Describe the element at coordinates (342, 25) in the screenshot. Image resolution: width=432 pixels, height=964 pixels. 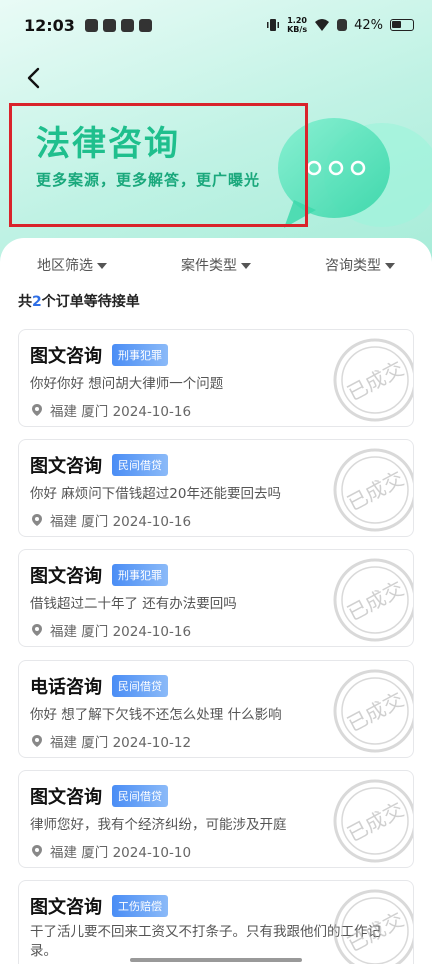
I see `sim-icon` at that location.